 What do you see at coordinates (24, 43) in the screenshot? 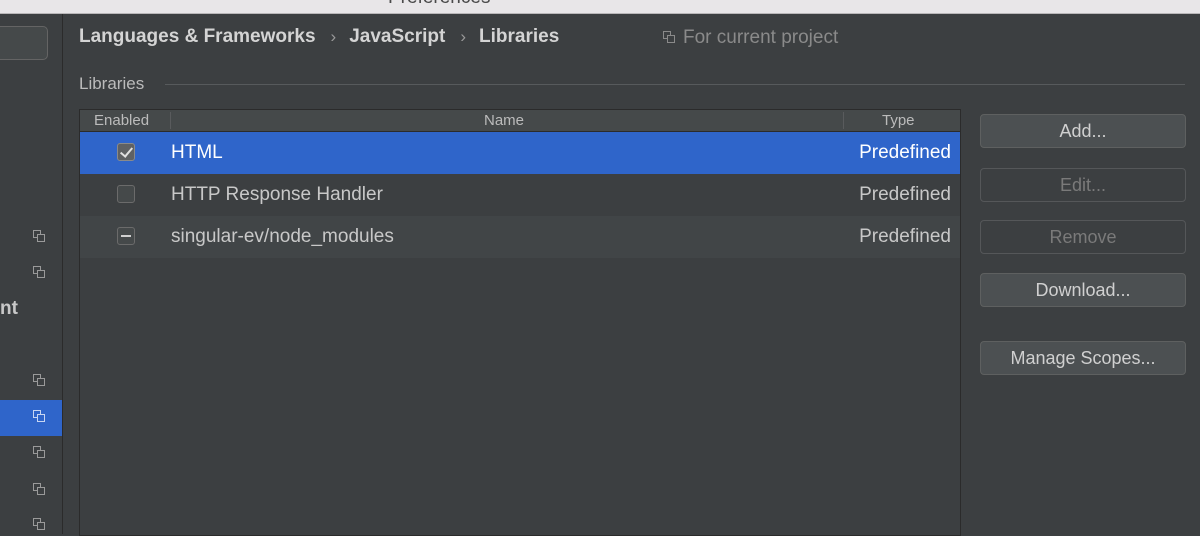
I see `sidebar-search-input` at bounding box center [24, 43].